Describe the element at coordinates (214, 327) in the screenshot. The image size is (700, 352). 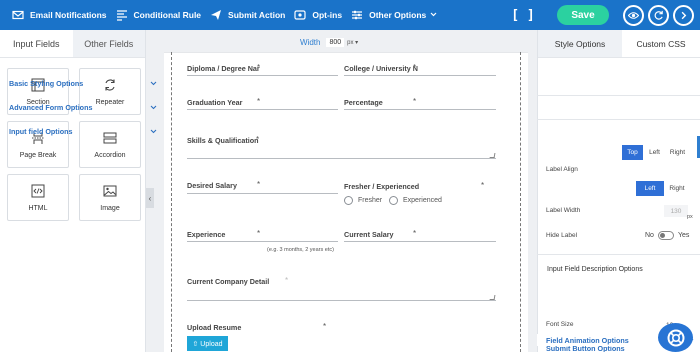
I see `upload-resume-label: Upload Resume` at that location.